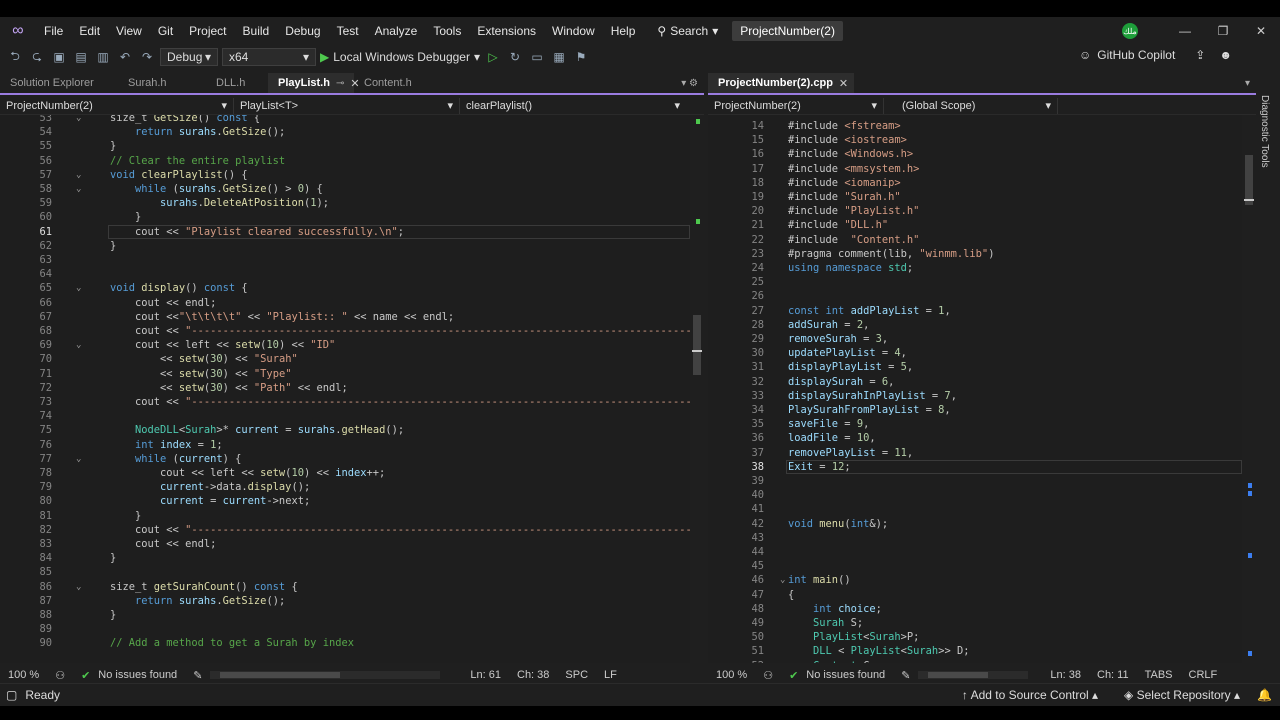  I want to click on add-to-source-control-button: ↑ Add to Source Control ▴, so click(1030, 695).